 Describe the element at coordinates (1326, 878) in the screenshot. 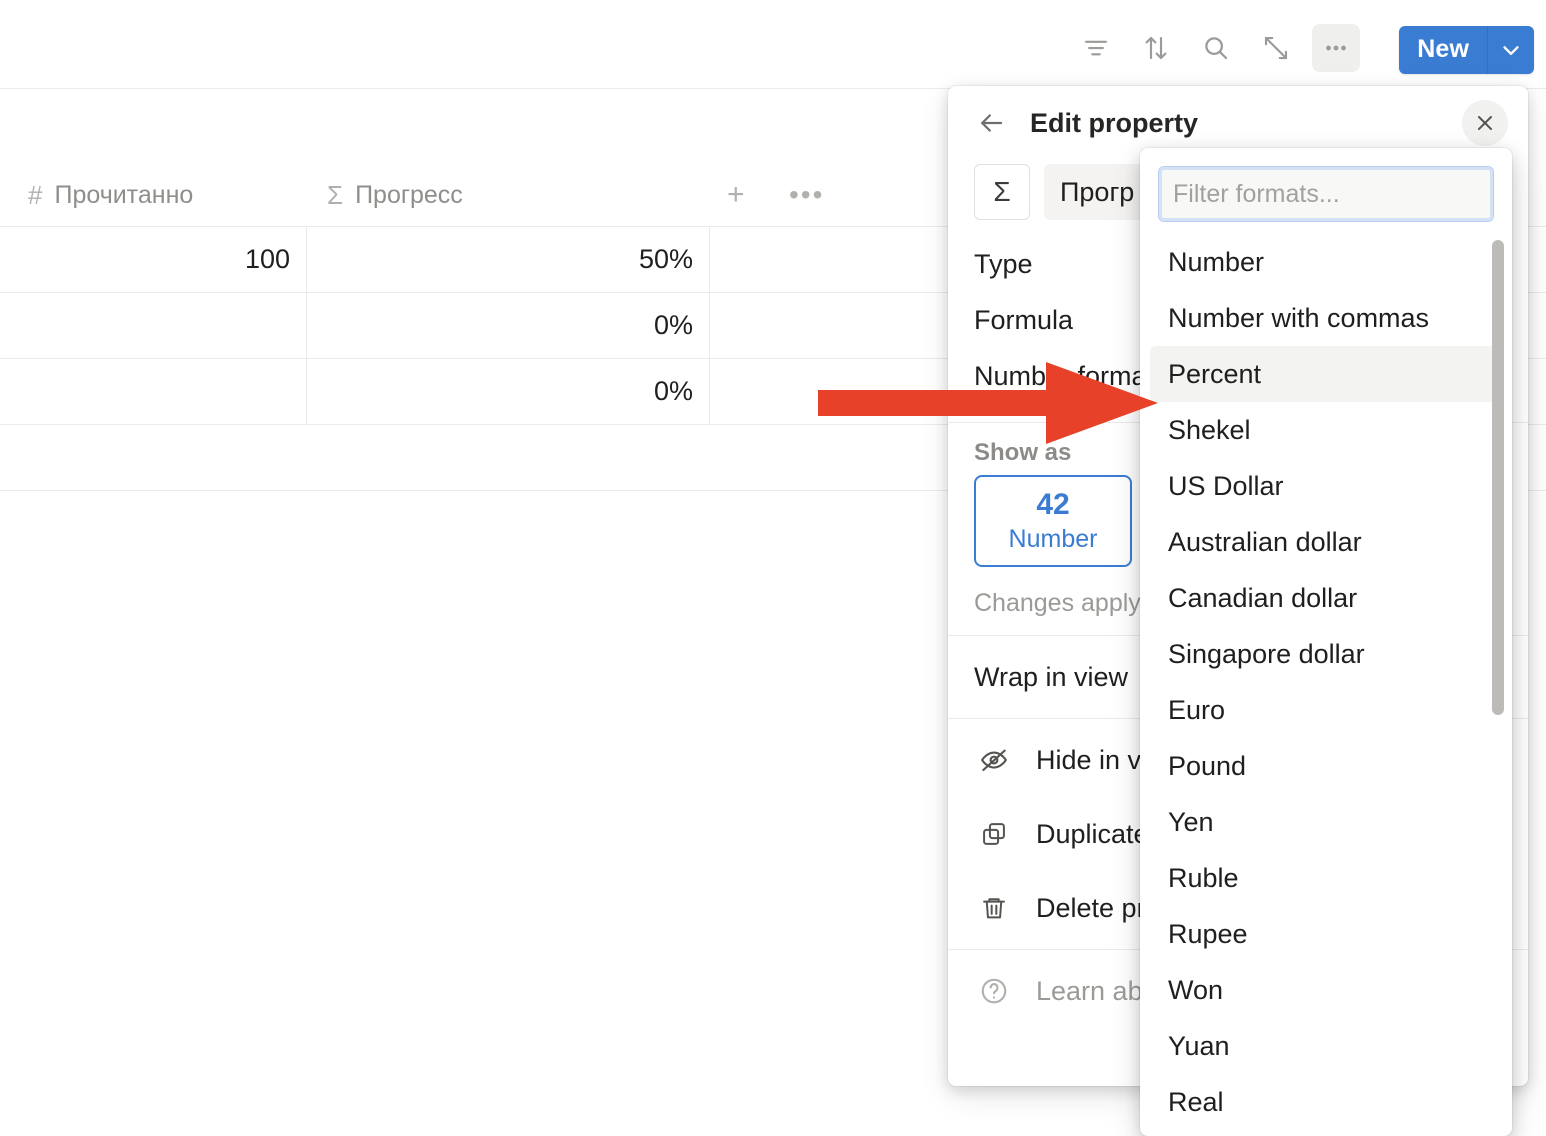

I see `format-option-ruble: Ruble` at that location.